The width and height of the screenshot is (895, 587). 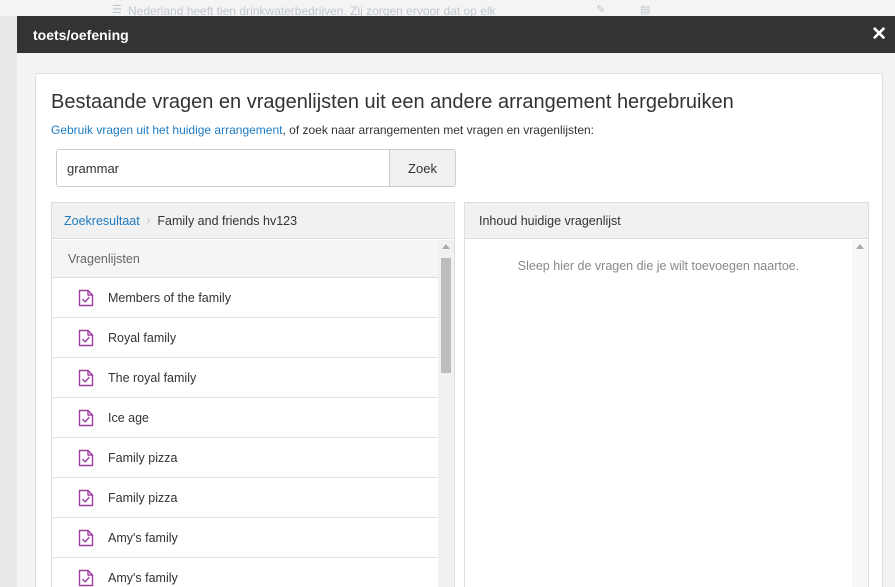 I want to click on list-item-label: Members of the family, so click(x=169, y=297).